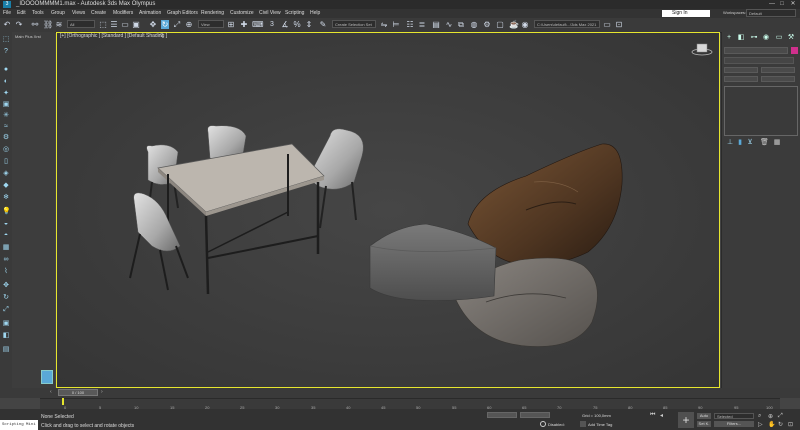 Image resolution: width=800 pixels, height=430 pixels. I want to click on pivot-center-icon: ⊞, so click(231, 24).